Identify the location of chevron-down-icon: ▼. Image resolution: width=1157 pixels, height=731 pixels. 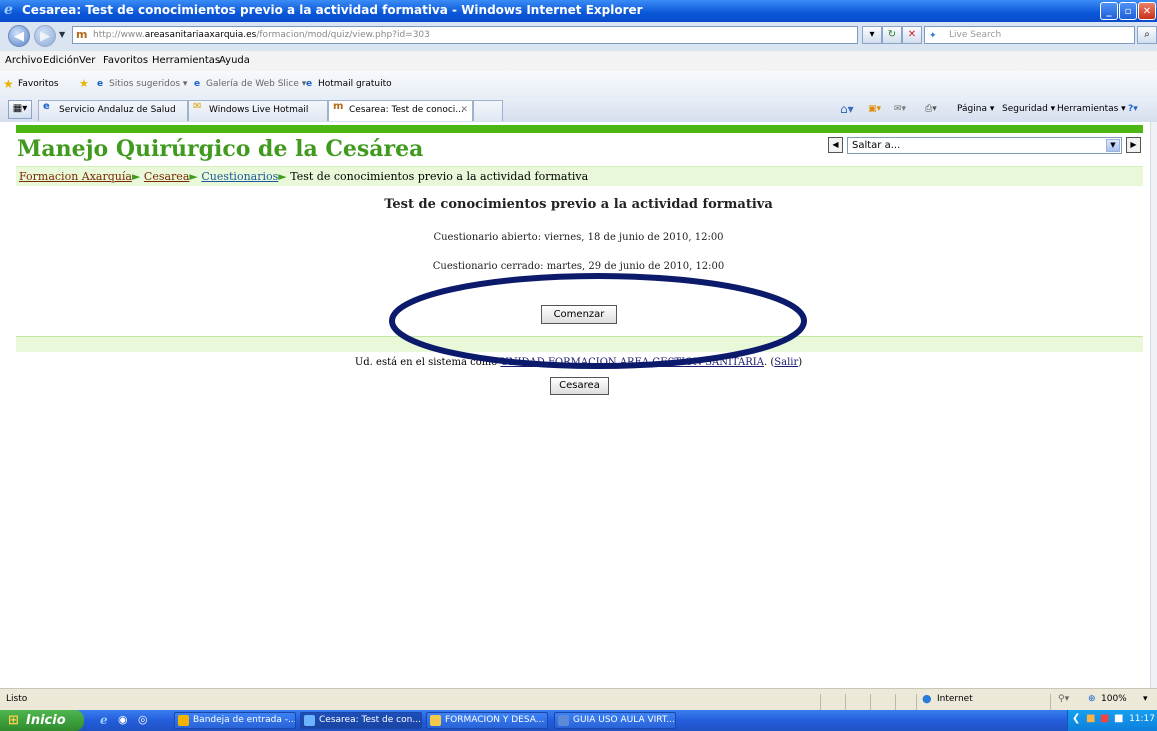
(1113, 145).